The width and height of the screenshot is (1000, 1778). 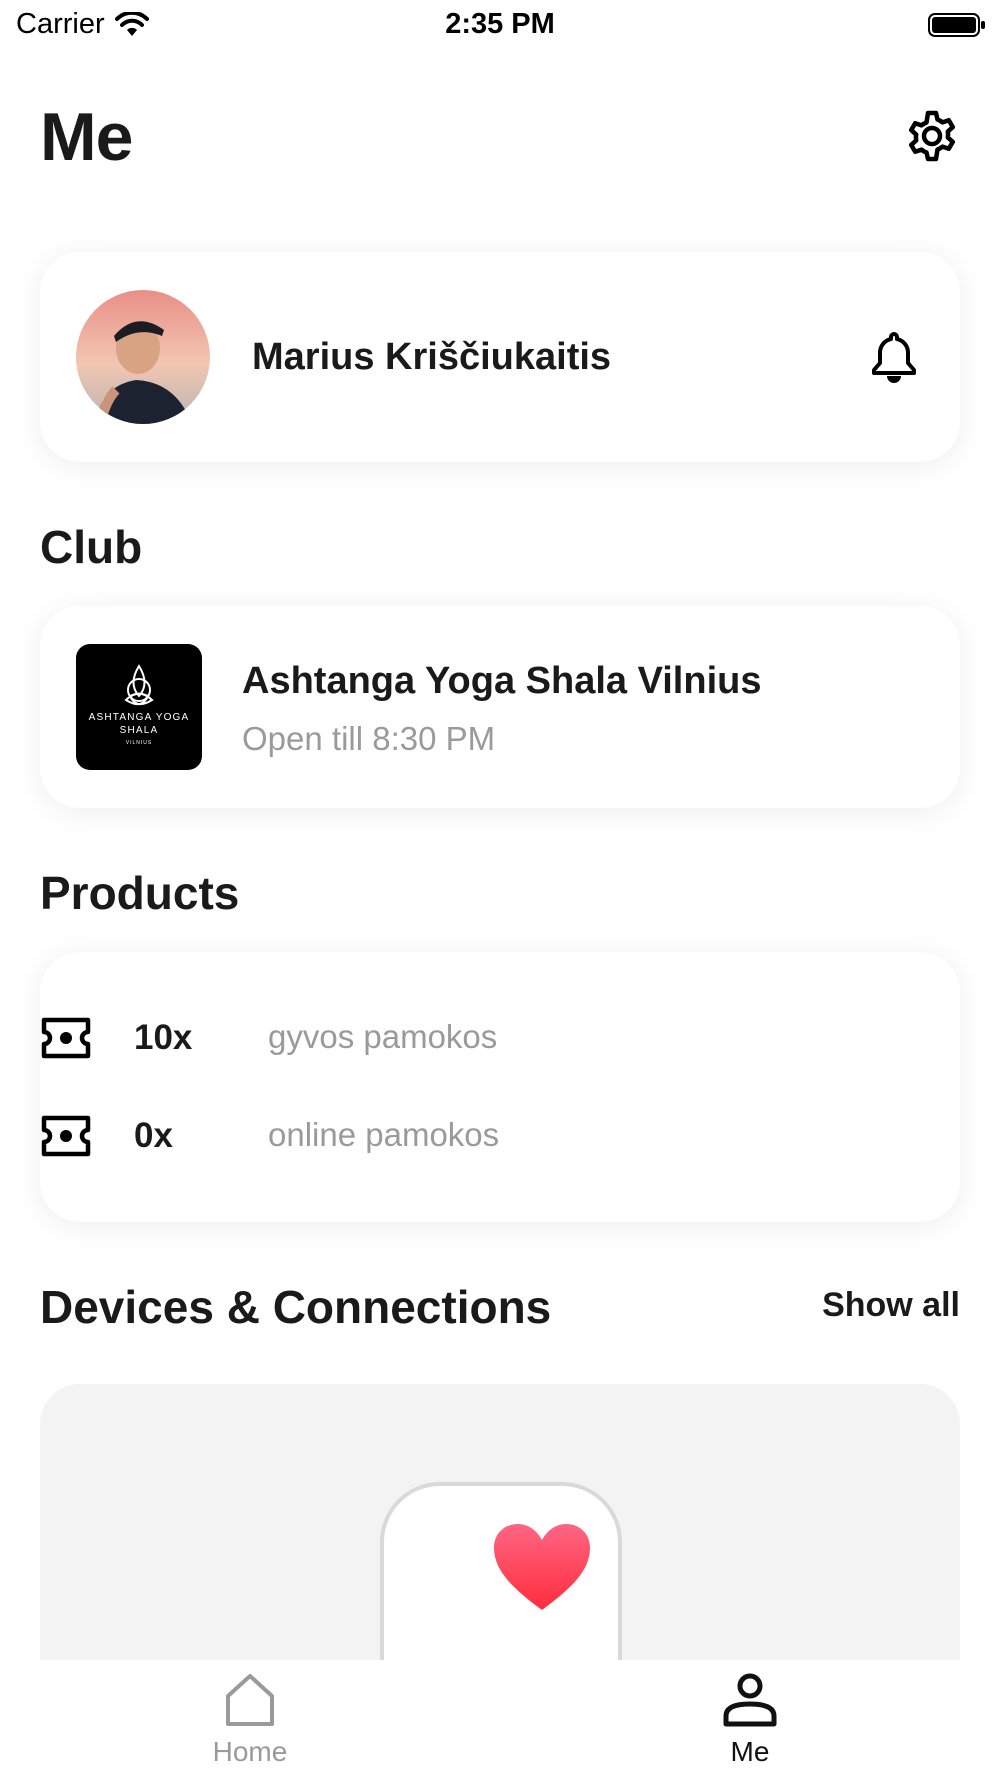 What do you see at coordinates (139, 717) in the screenshot?
I see `club-logo-line1: ASHTANGA YOGA` at bounding box center [139, 717].